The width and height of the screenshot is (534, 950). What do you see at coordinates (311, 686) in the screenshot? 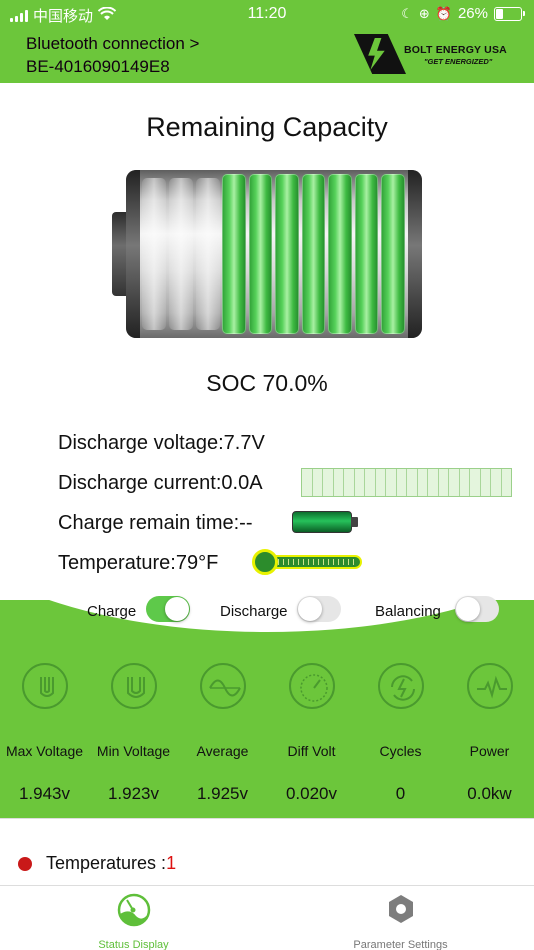
I see `gauge-icon` at bounding box center [311, 686].